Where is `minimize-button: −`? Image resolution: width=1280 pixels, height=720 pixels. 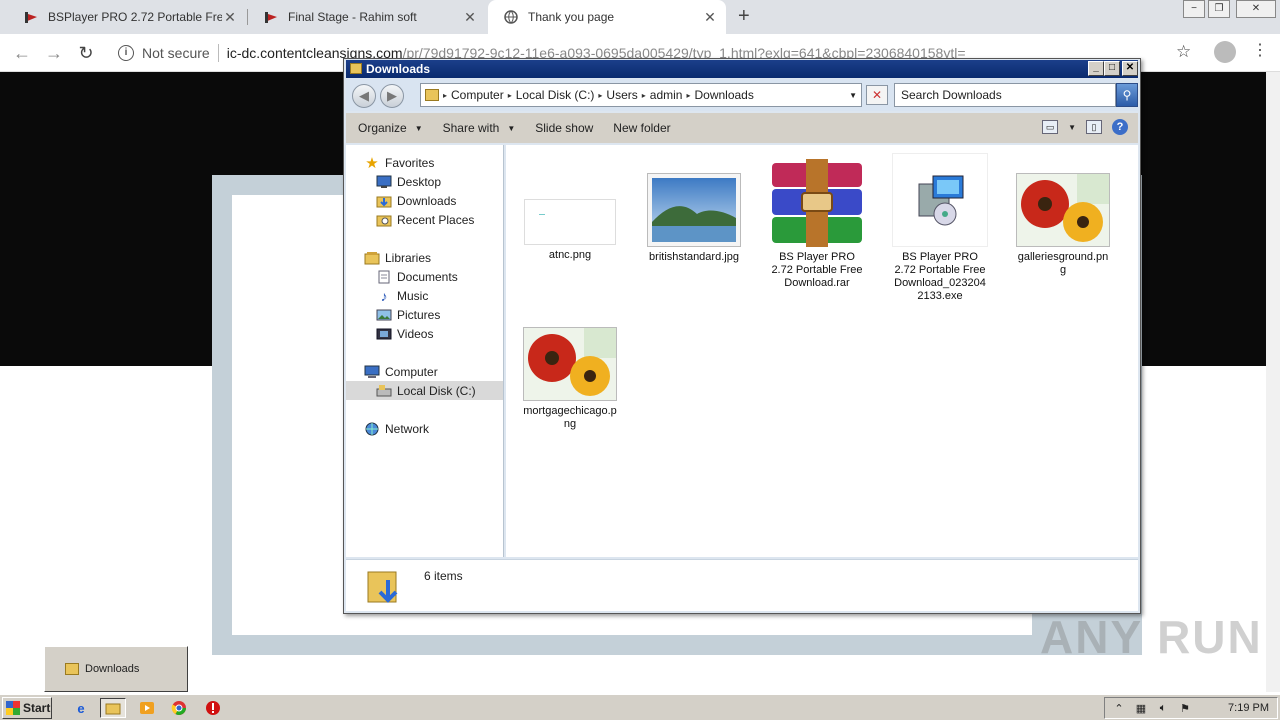 minimize-button: − is located at coordinates (1194, 9).